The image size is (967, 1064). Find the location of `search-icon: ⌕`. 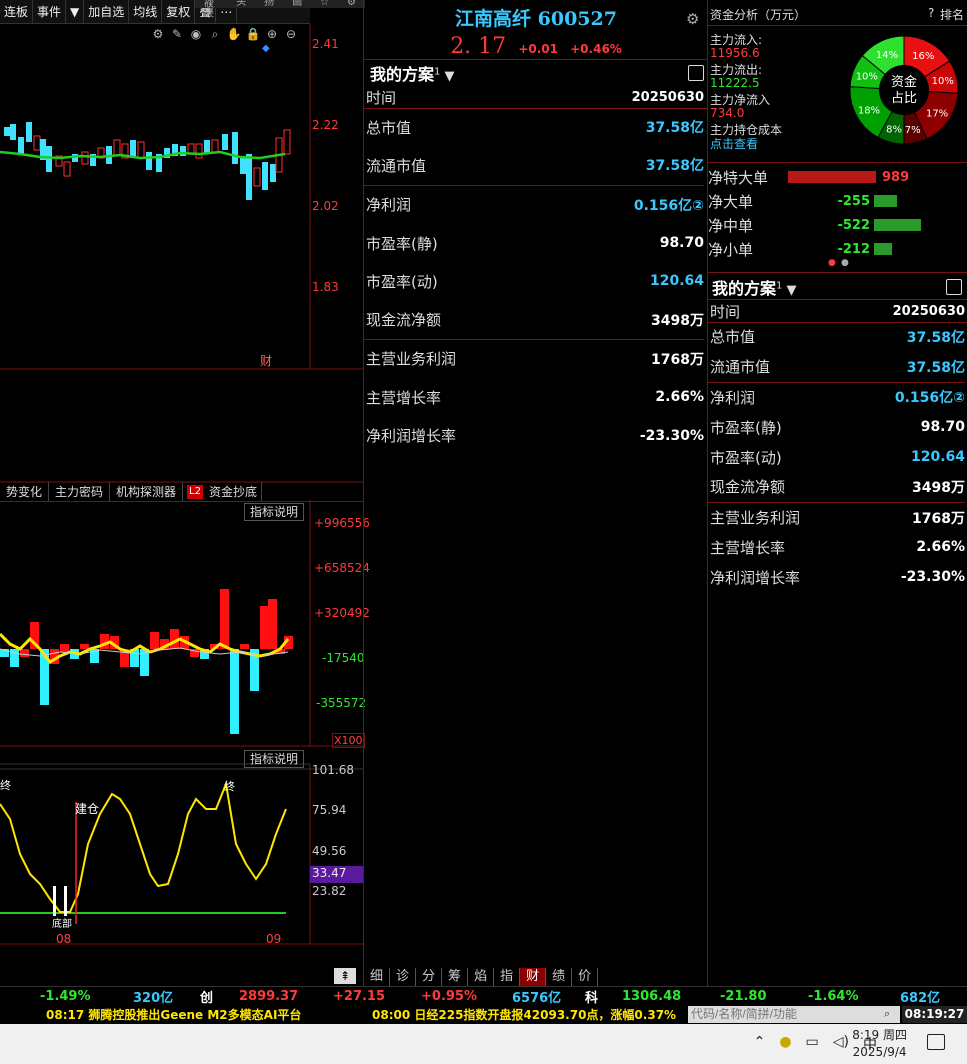

search-icon: ⌕ is located at coordinates (887, 1014).